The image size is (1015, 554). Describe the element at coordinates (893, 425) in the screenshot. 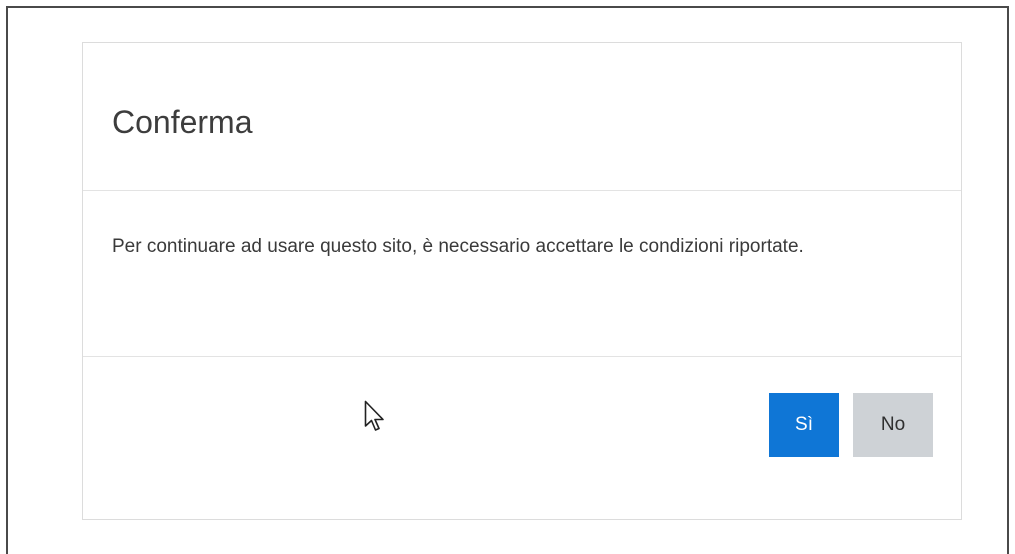

I see `no-button: No` at that location.